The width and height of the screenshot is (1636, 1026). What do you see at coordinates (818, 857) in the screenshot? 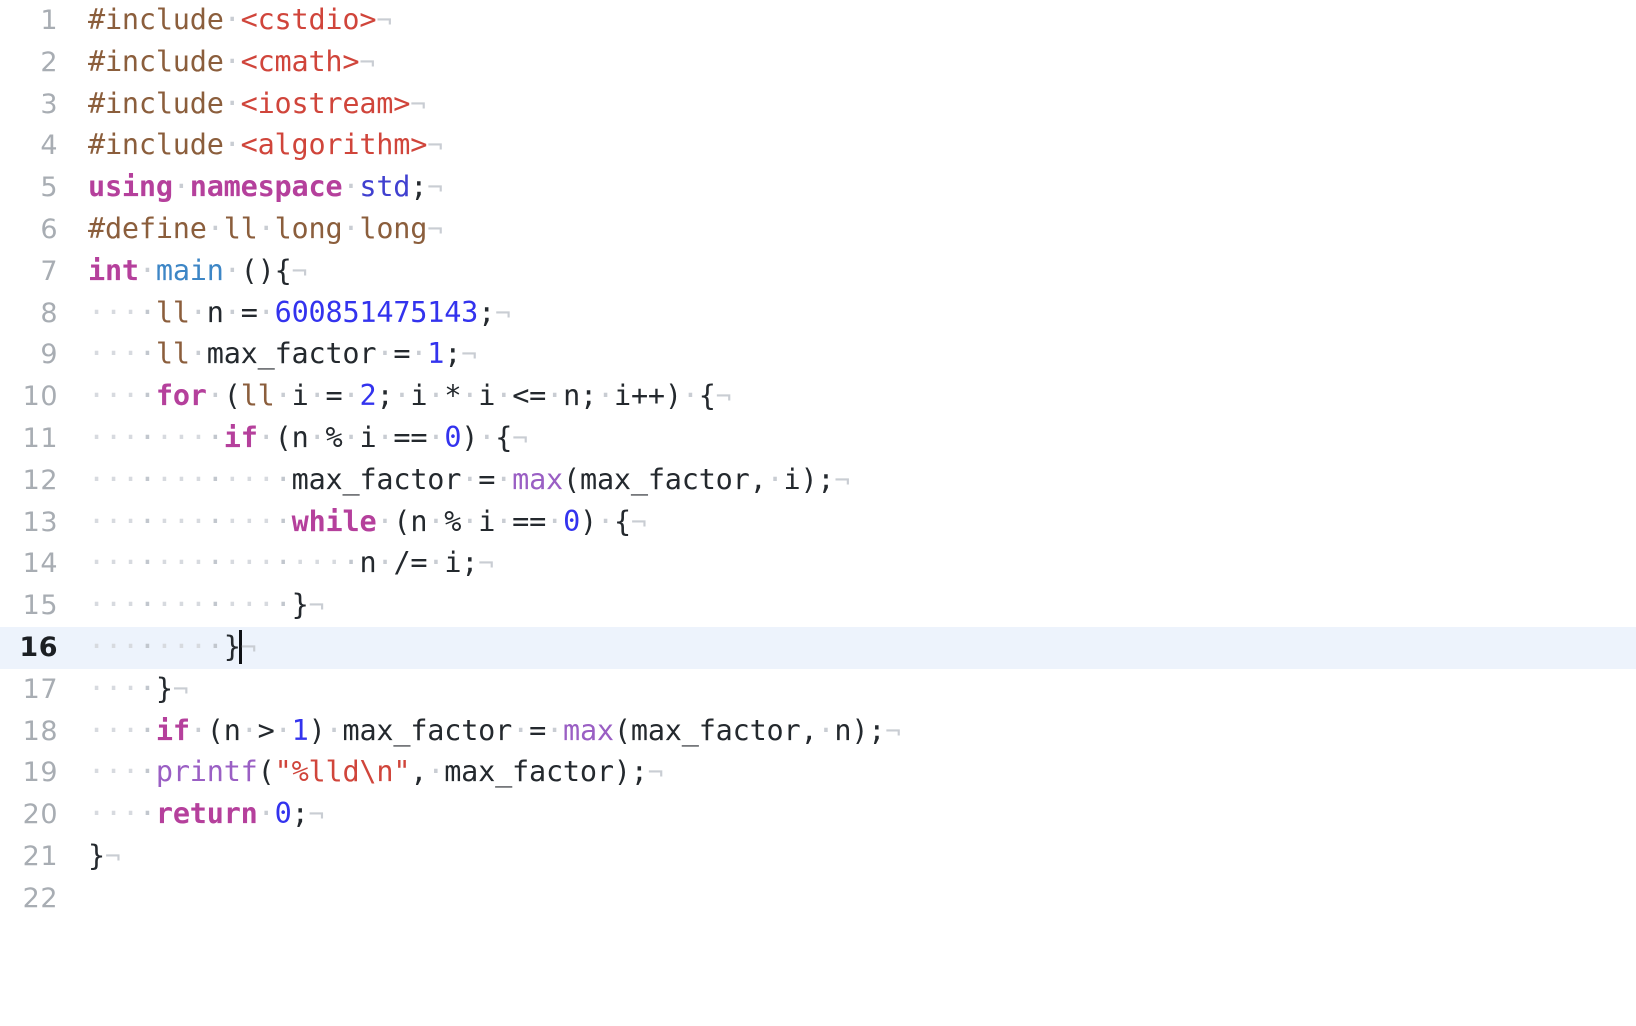
I see `code-line: 21}¬` at bounding box center [818, 857].